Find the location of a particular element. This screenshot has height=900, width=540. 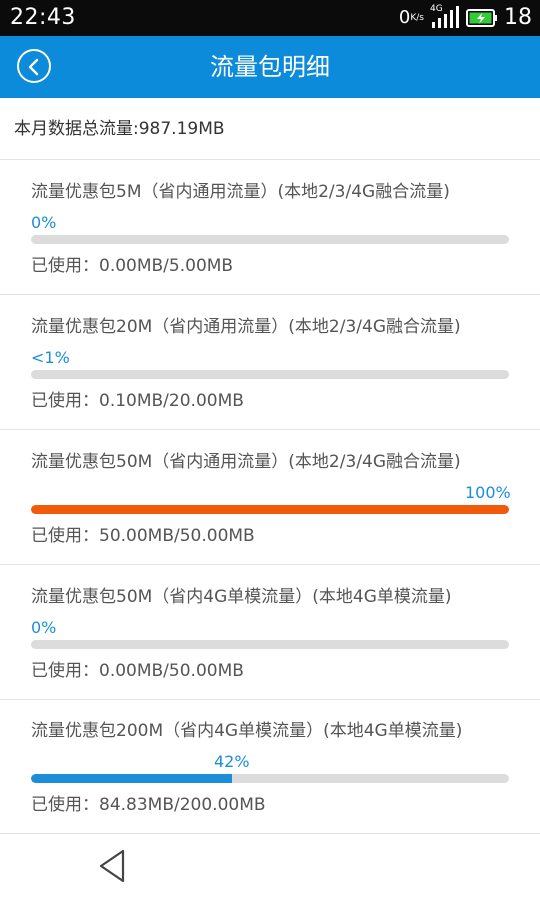

package-percent: 100% is located at coordinates (488, 492).